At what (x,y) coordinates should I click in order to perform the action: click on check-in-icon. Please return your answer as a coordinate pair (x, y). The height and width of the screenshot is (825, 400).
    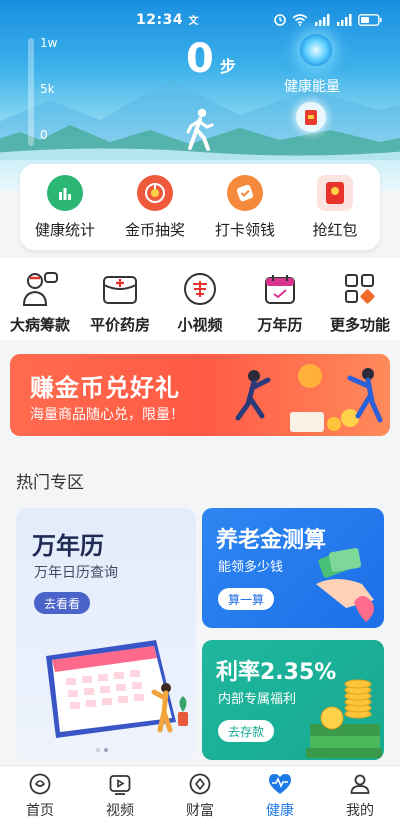
    Looking at the image, I should click on (245, 192).